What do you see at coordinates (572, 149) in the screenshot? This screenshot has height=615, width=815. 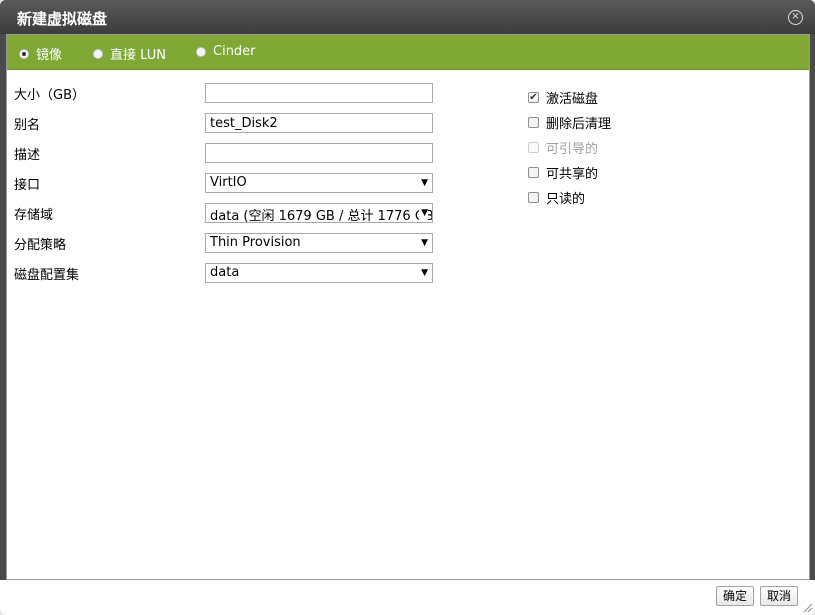 I see `bootable-label: 可引导的` at bounding box center [572, 149].